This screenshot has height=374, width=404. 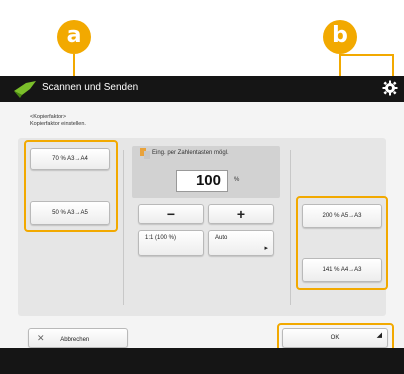 What do you see at coordinates (145, 153) in the screenshot?
I see `keypad-icon` at bounding box center [145, 153].